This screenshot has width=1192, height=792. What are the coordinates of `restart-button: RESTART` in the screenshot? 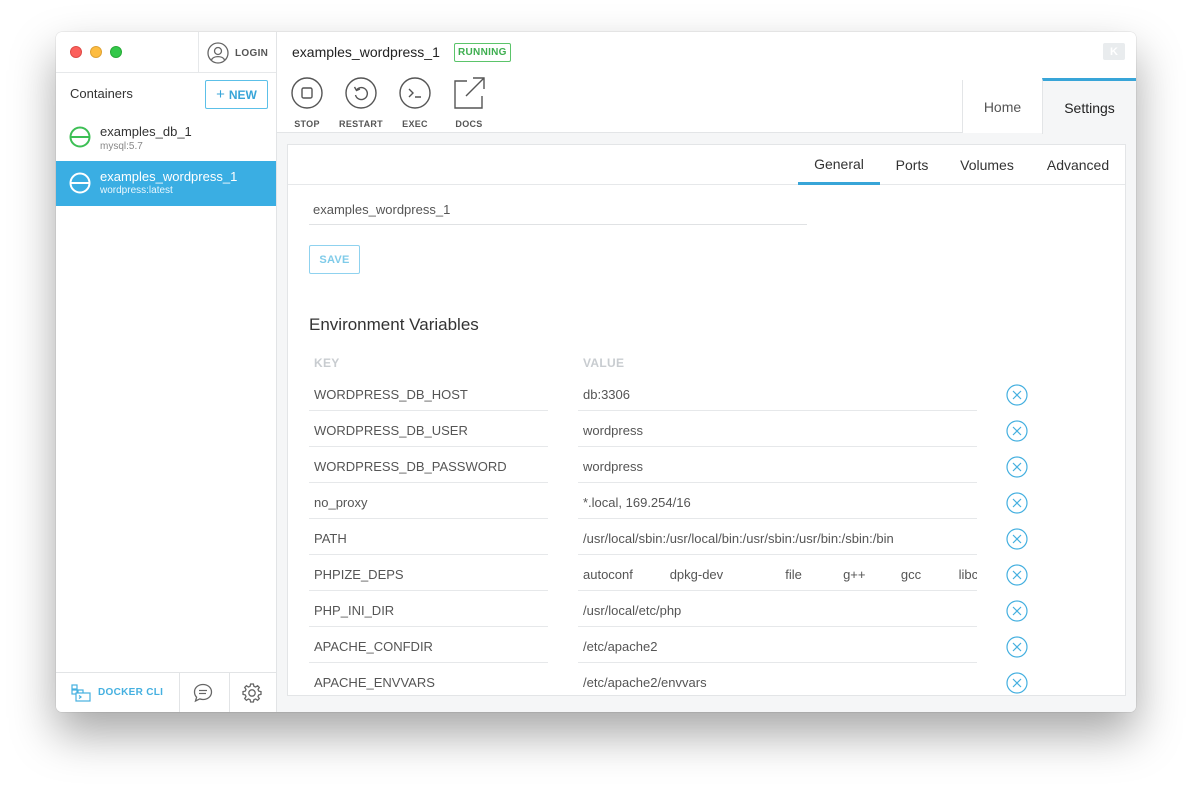 It's located at (361, 103).